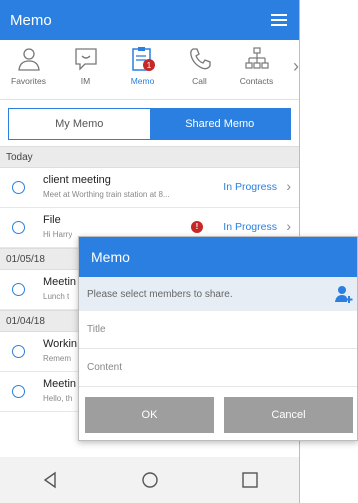  I want to click on memo-tabs: My Memo Shared Memo, so click(149, 124).